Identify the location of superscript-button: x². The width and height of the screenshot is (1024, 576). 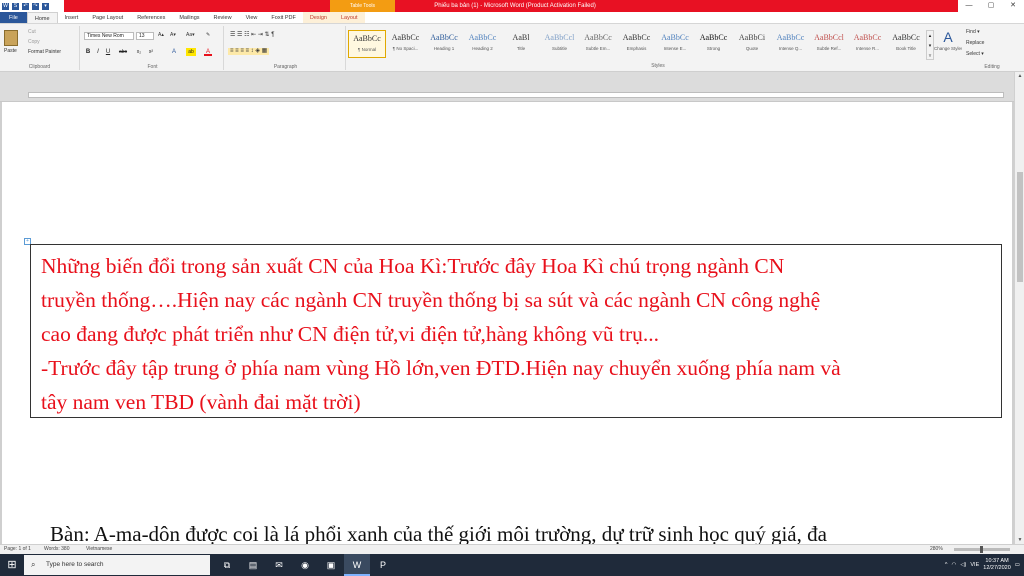
(151, 52).